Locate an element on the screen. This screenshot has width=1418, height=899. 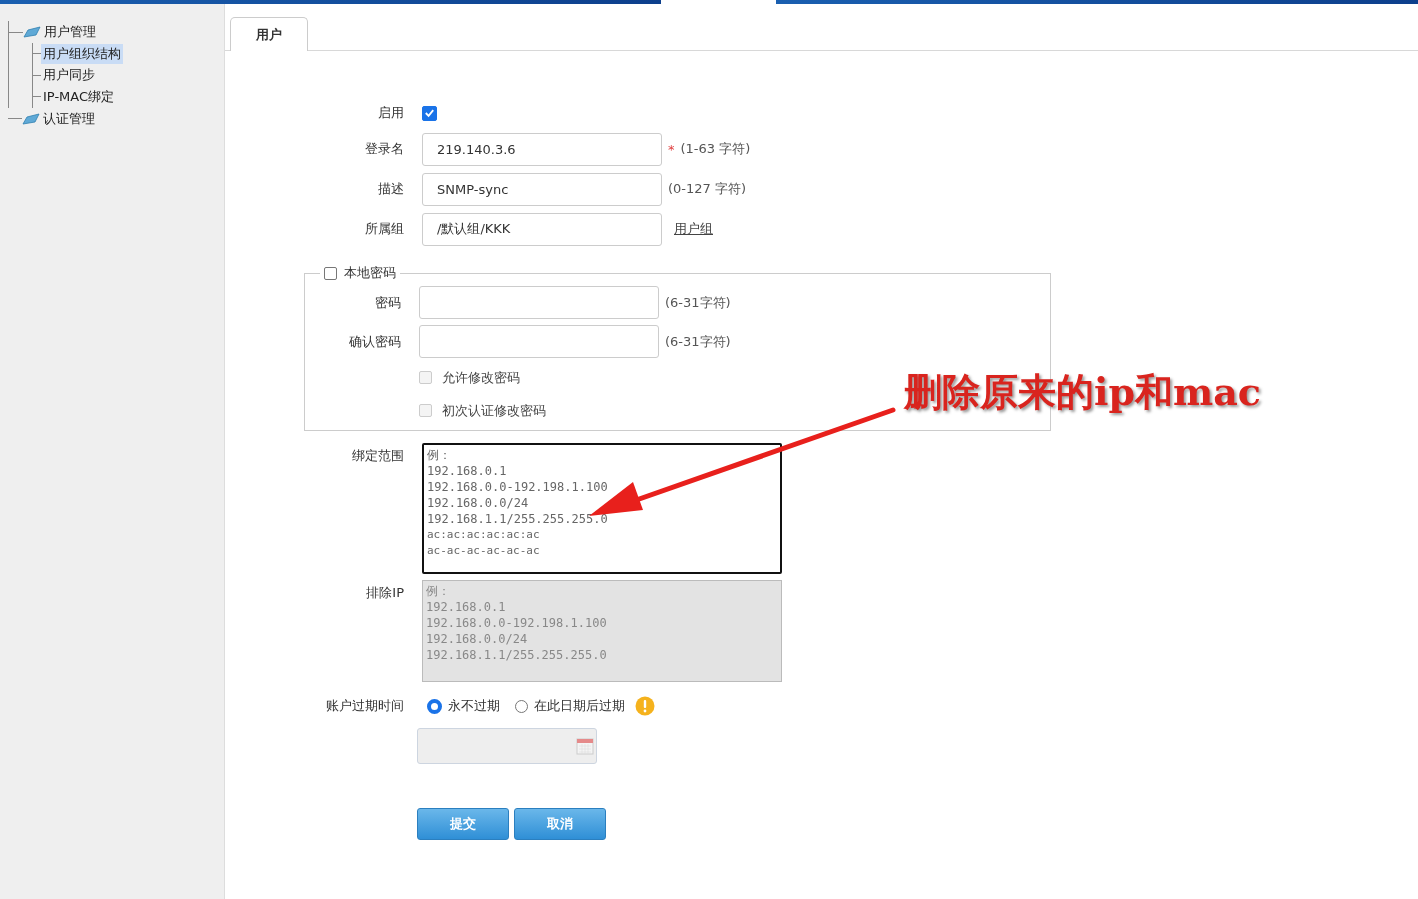
field-label: 账户过期时间 is located at coordinates (365, 706).